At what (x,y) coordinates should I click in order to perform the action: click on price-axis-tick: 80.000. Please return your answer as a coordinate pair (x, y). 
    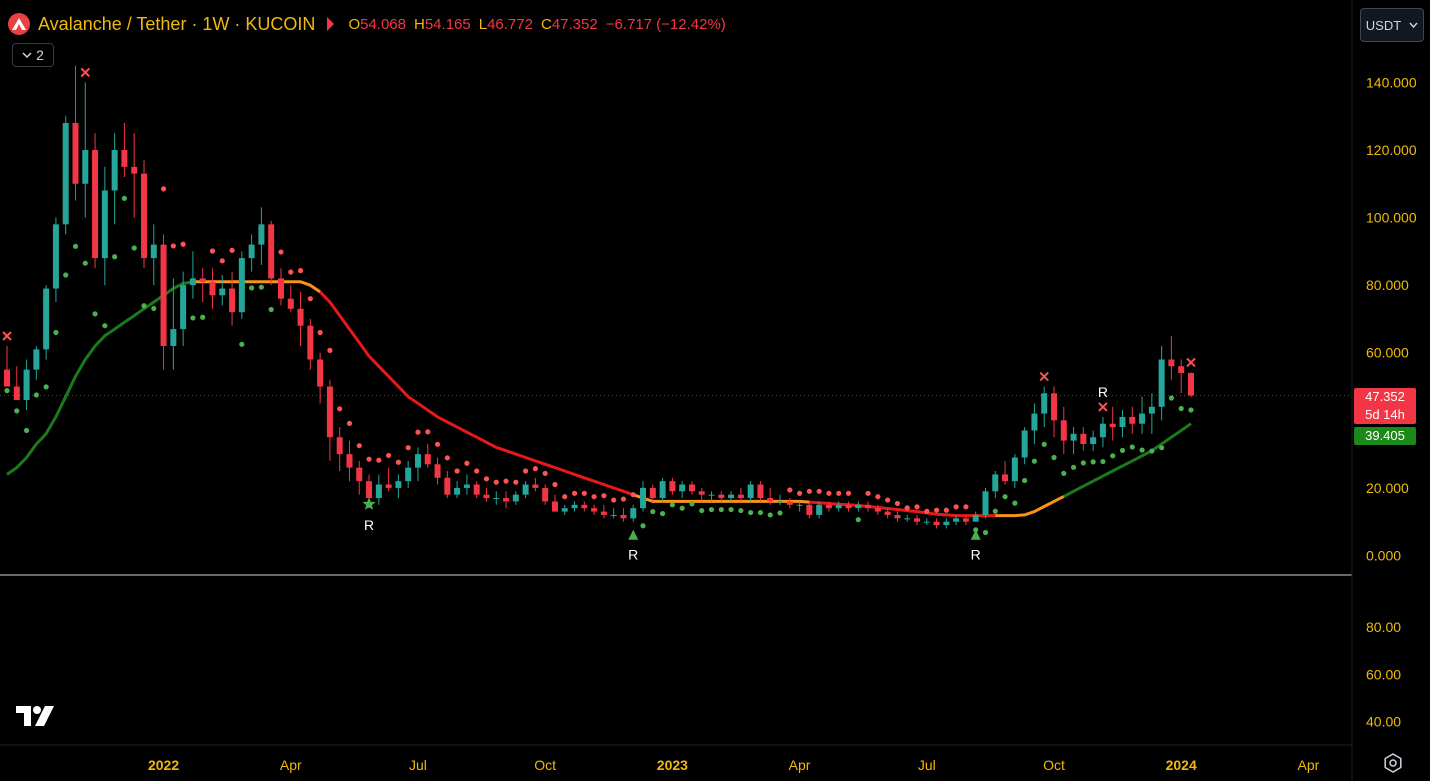
    Looking at the image, I should click on (1387, 285).